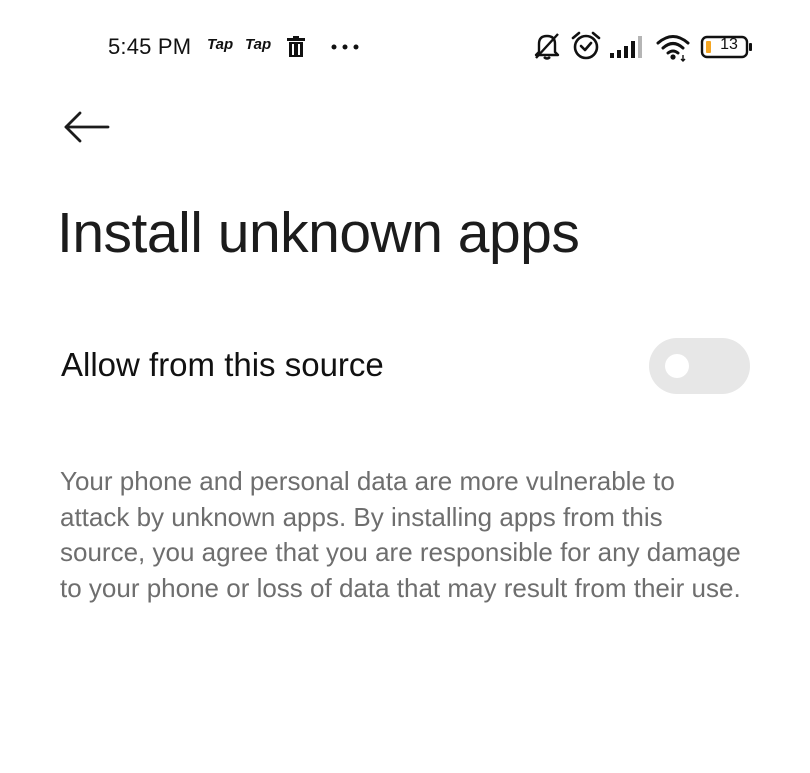 The height and width of the screenshot is (773, 810). Describe the element at coordinates (405, 367) in the screenshot. I see `allow-from-source-row: Allow from this source` at that location.